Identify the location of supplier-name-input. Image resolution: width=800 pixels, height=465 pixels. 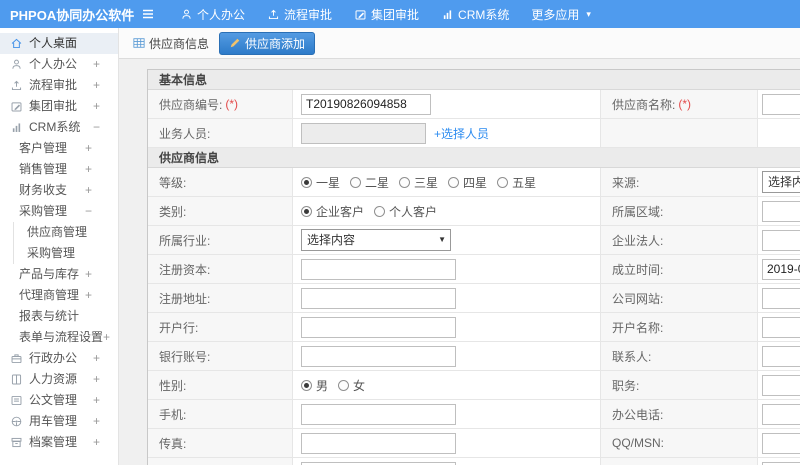
(781, 104).